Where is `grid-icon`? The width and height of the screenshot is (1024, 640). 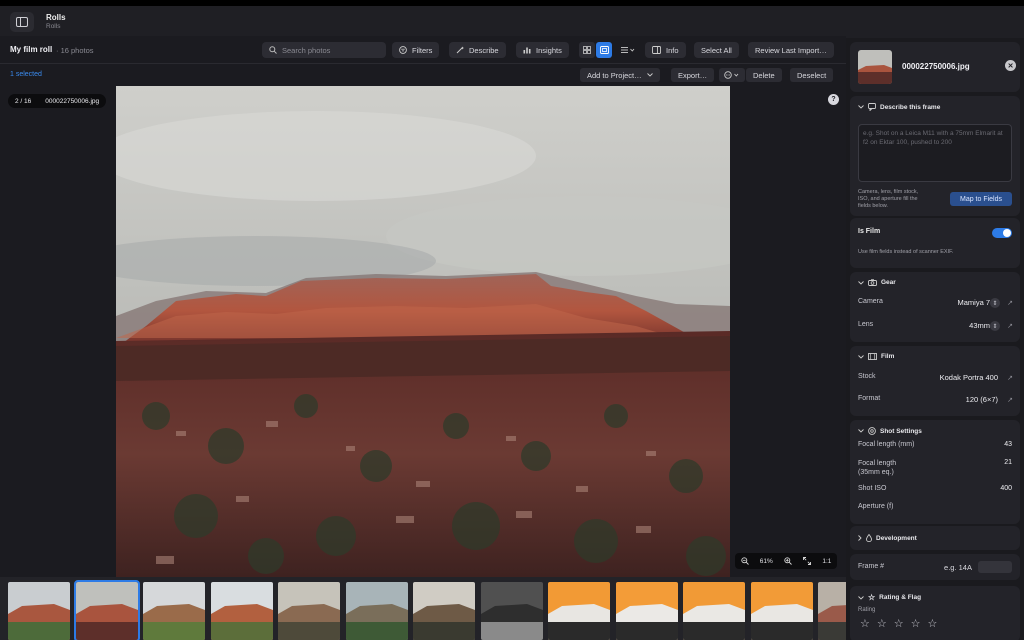 grid-icon is located at coordinates (587, 50).